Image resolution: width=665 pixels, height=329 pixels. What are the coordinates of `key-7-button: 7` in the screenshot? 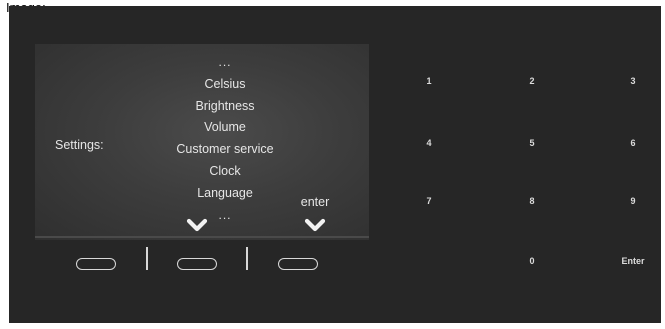 It's located at (429, 201).